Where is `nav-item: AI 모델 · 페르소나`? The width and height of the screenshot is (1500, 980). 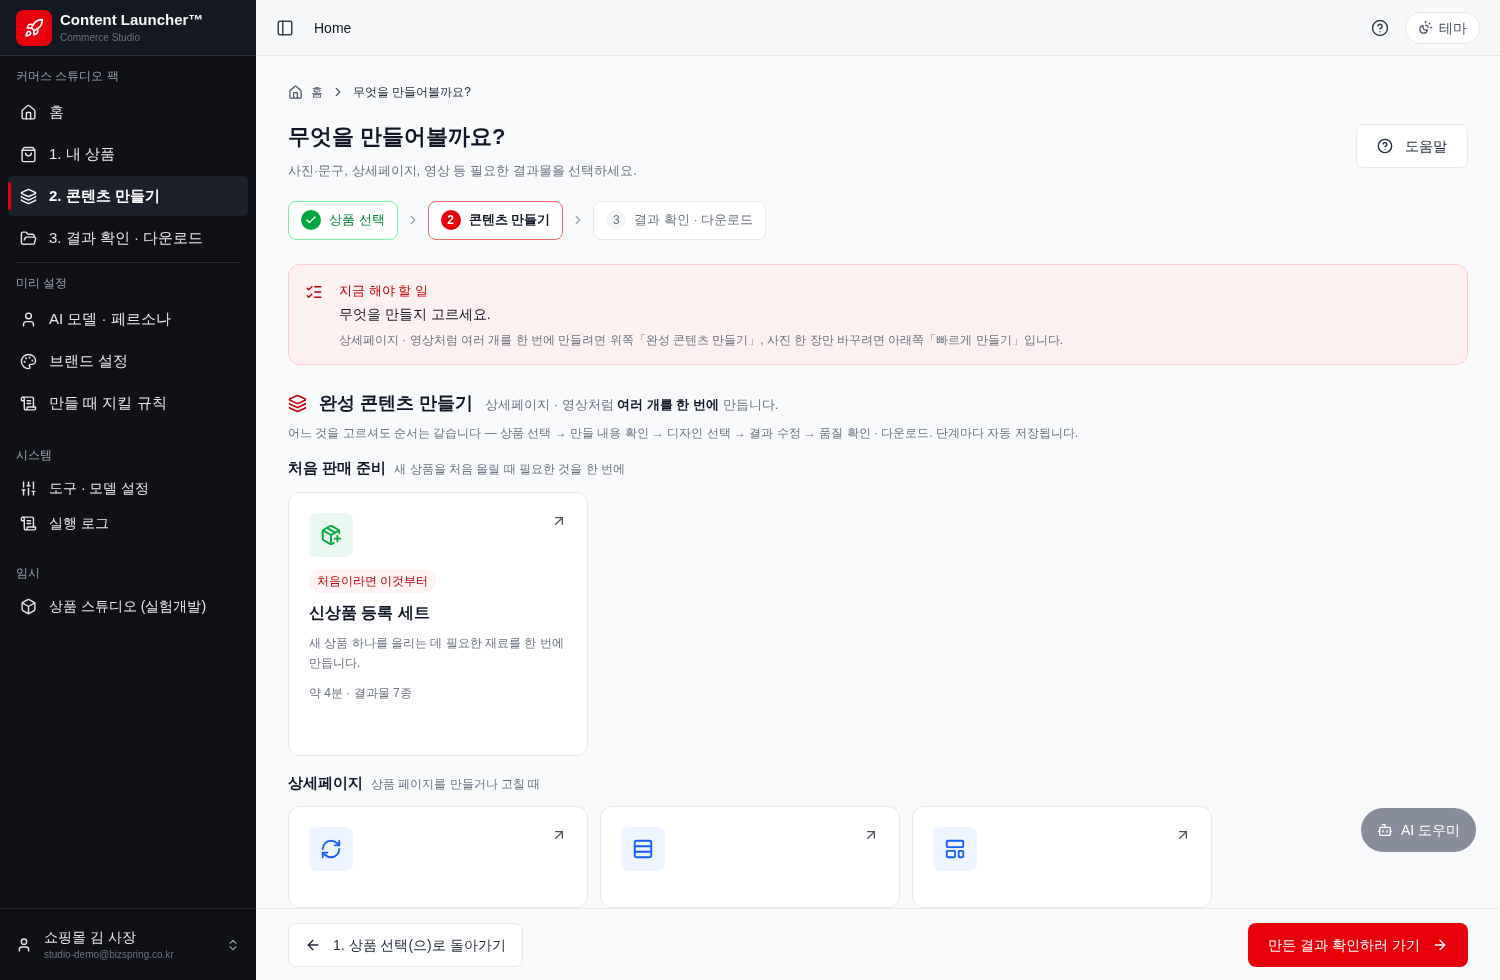
nav-item: AI 모델 · 페르소나 is located at coordinates (128, 319).